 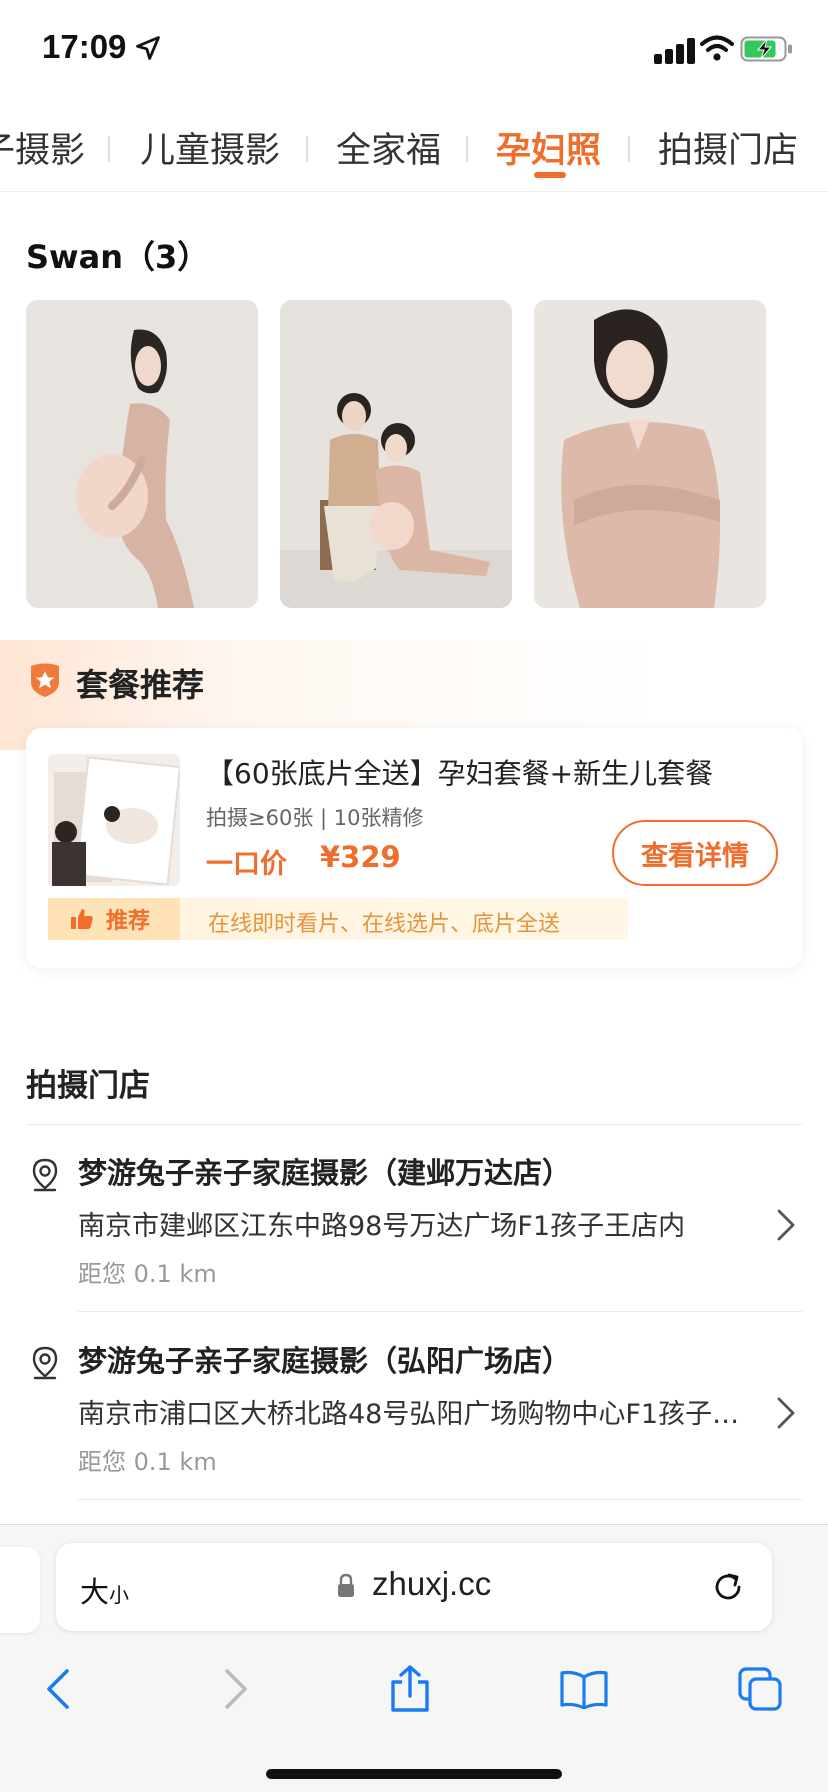 What do you see at coordinates (674, 51) in the screenshot?
I see `cellular-signal-icon` at bounding box center [674, 51].